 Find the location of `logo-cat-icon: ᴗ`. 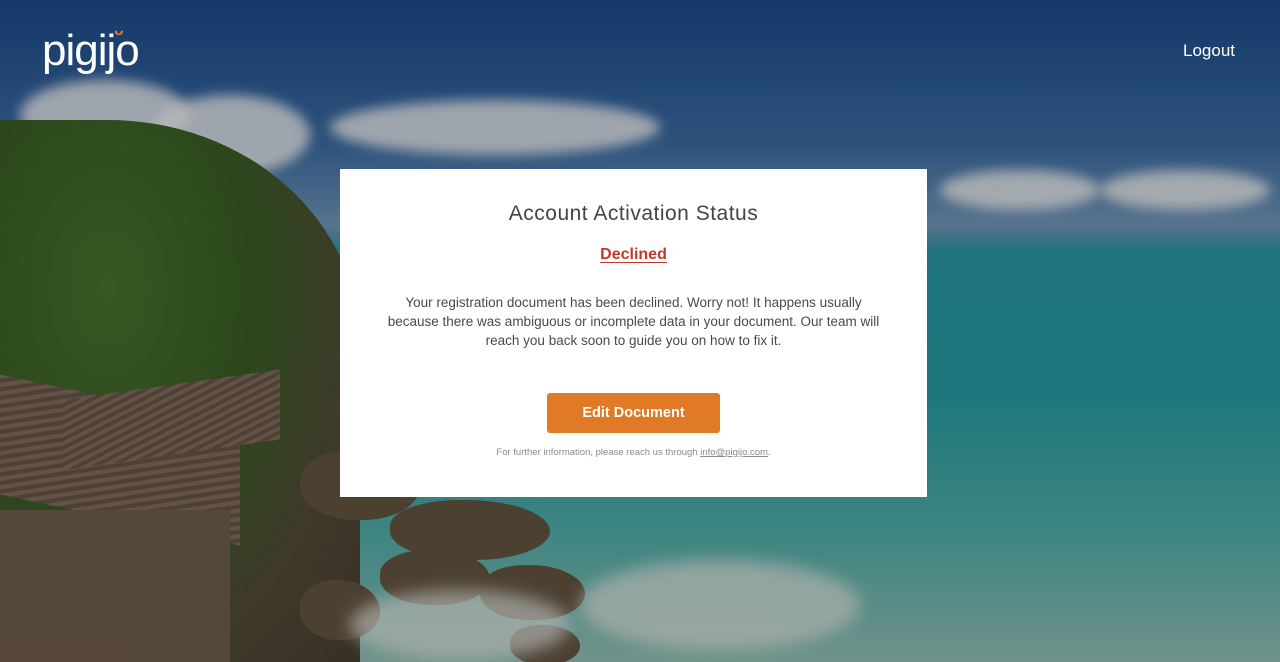

logo-cat-icon: ᴗ is located at coordinates (119, 30).